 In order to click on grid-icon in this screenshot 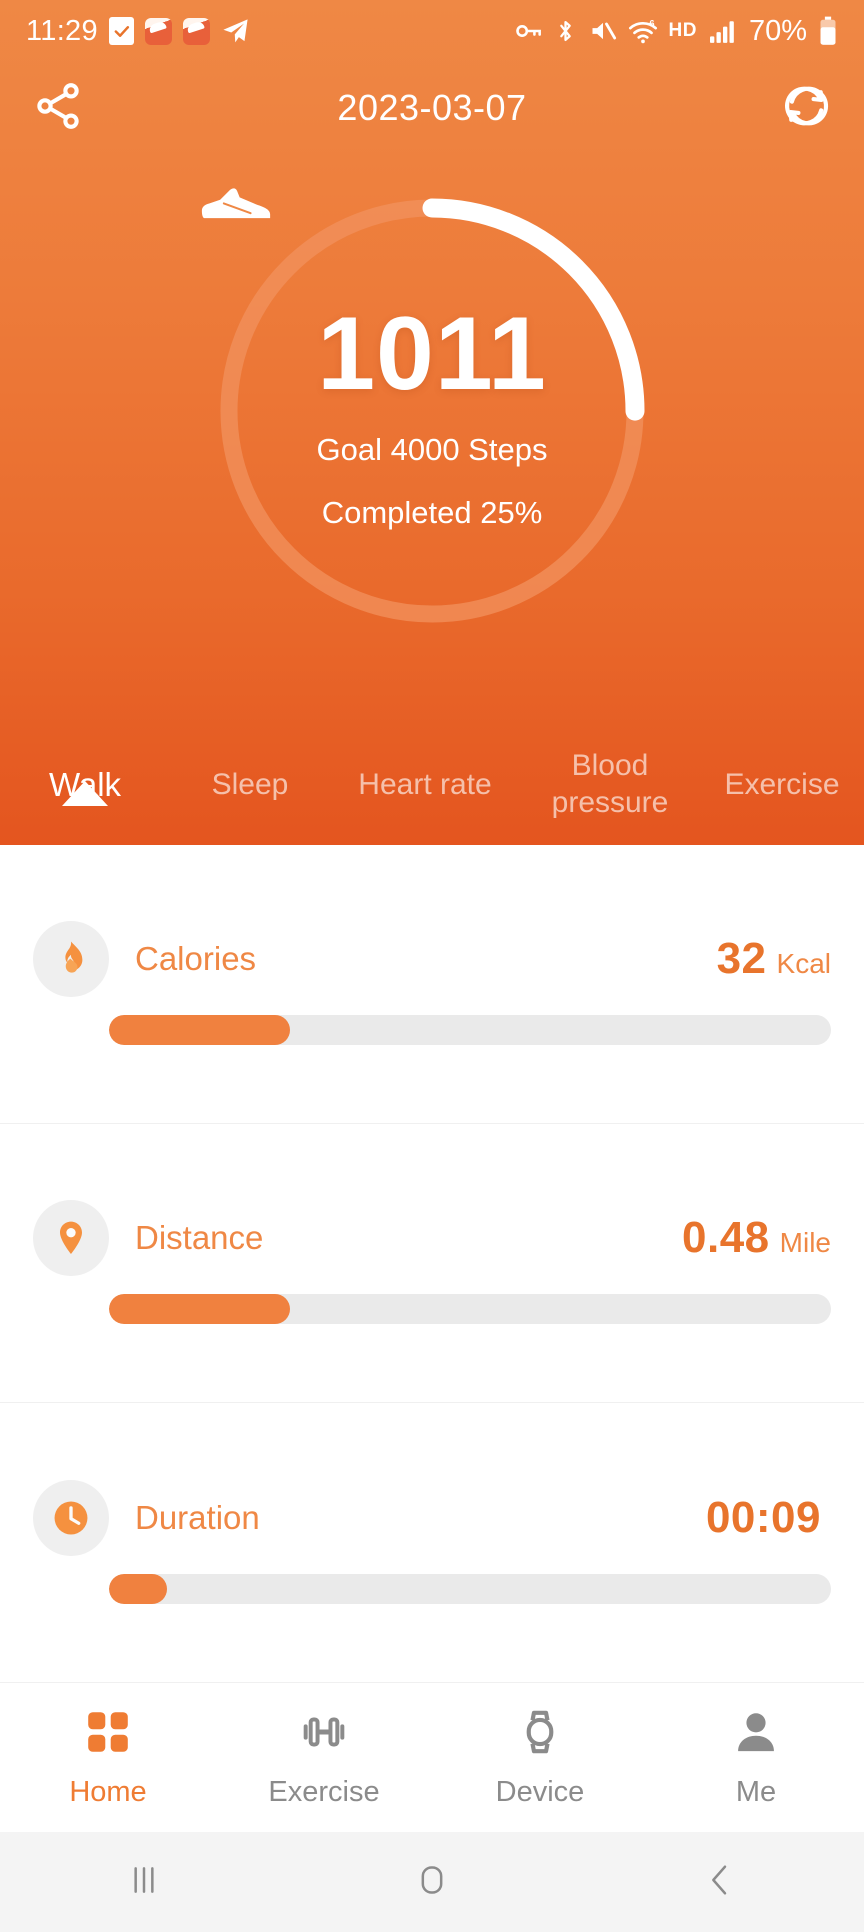, I will do `click(108, 1734)`.